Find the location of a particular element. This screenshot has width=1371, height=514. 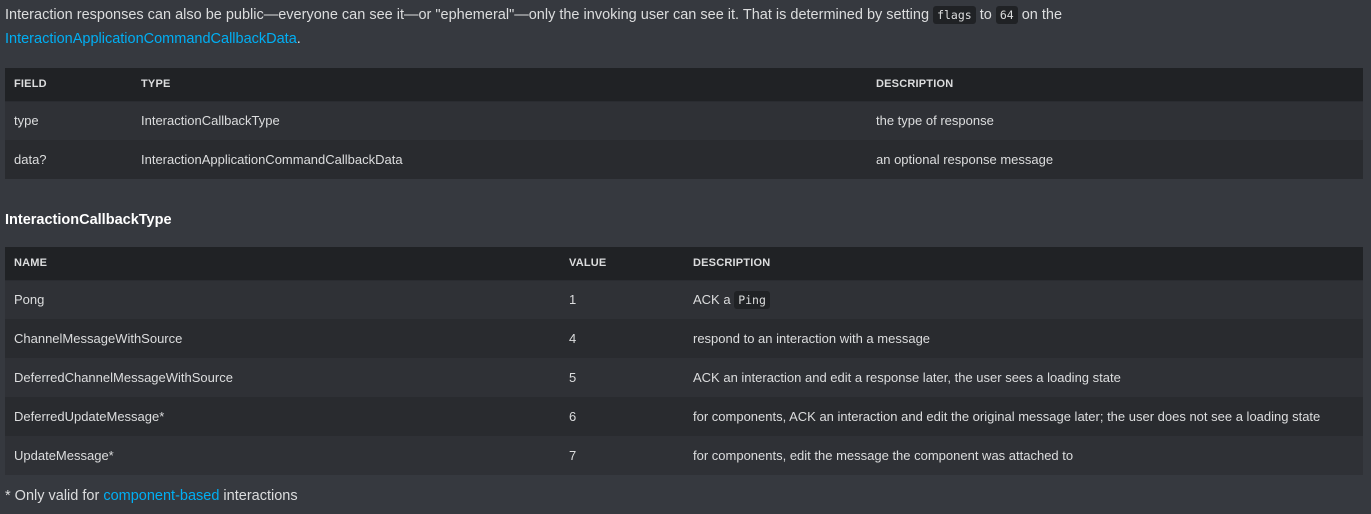

column-header-name: NAME is located at coordinates (282, 264).